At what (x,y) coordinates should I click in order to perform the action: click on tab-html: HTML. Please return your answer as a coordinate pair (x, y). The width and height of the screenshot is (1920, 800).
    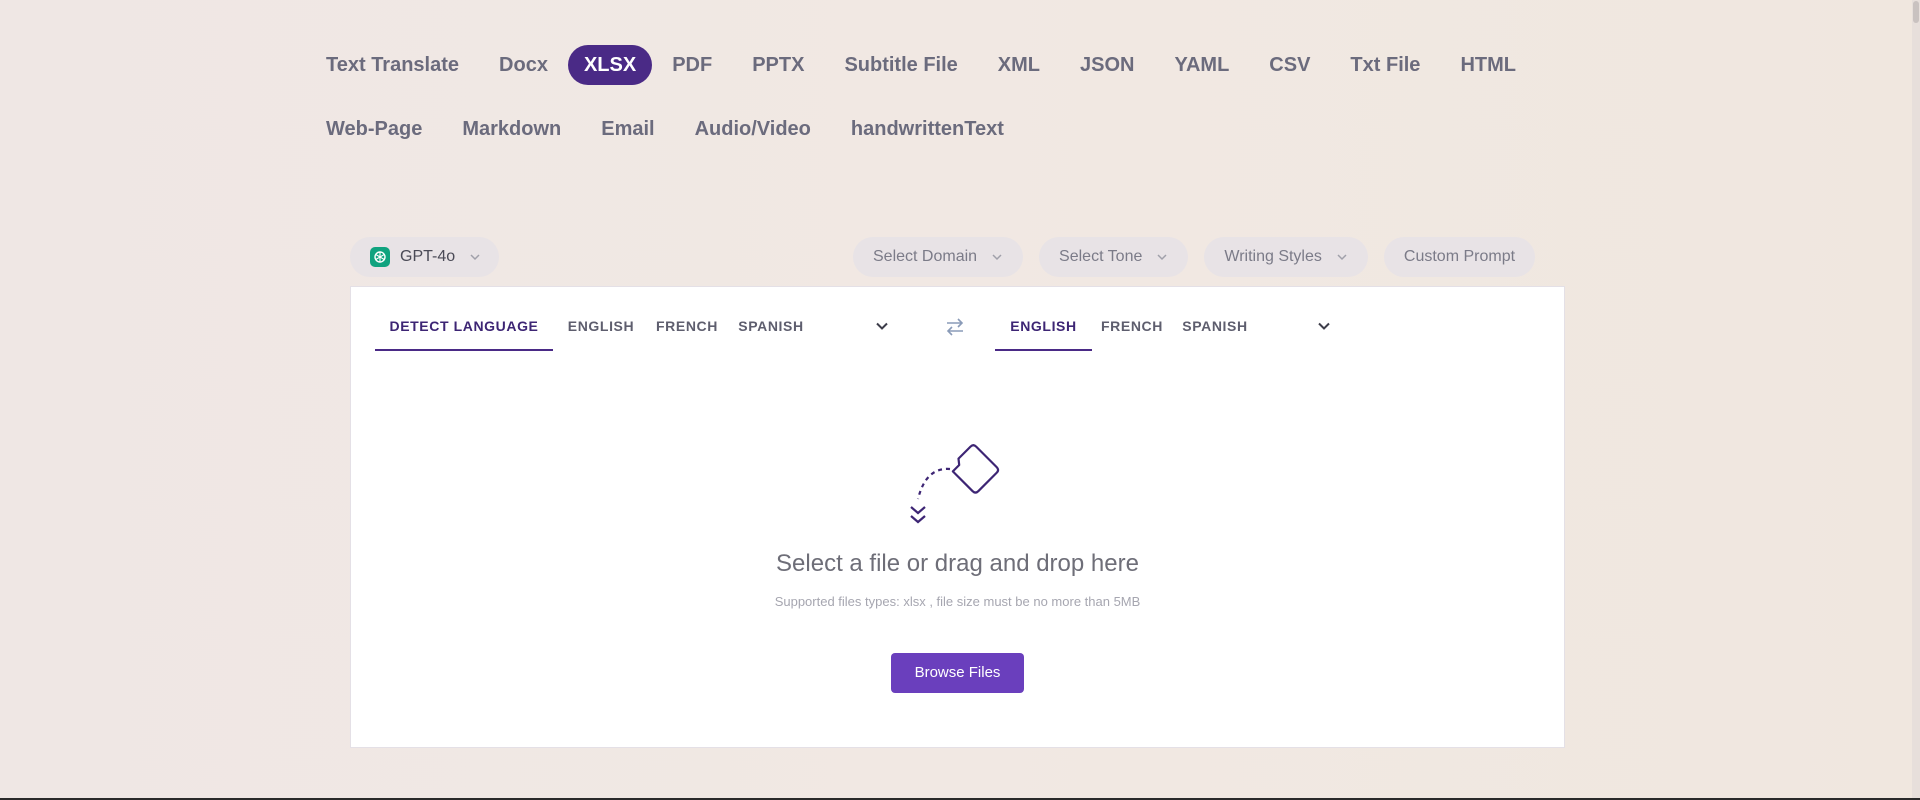
    Looking at the image, I should click on (1488, 65).